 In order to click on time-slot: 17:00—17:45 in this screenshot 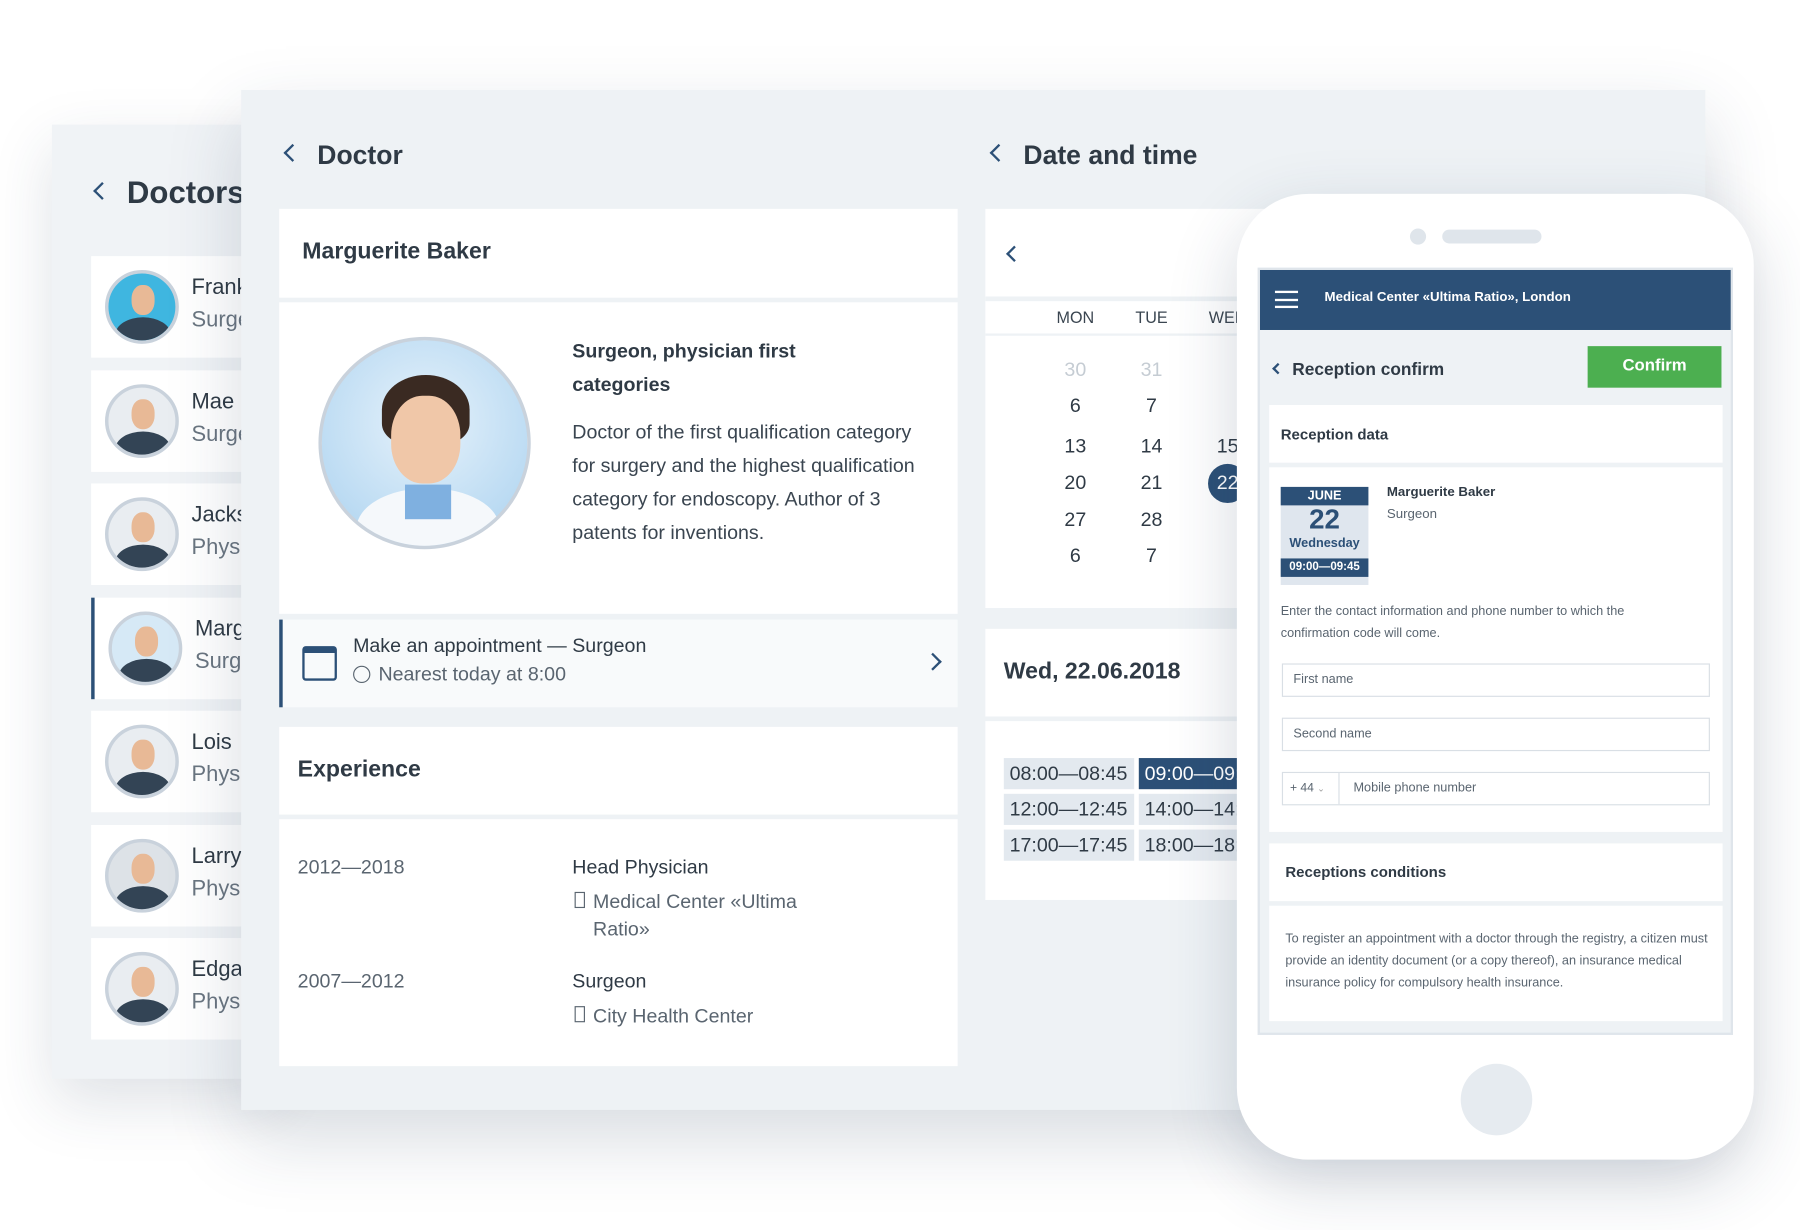, I will do `click(1069, 845)`.